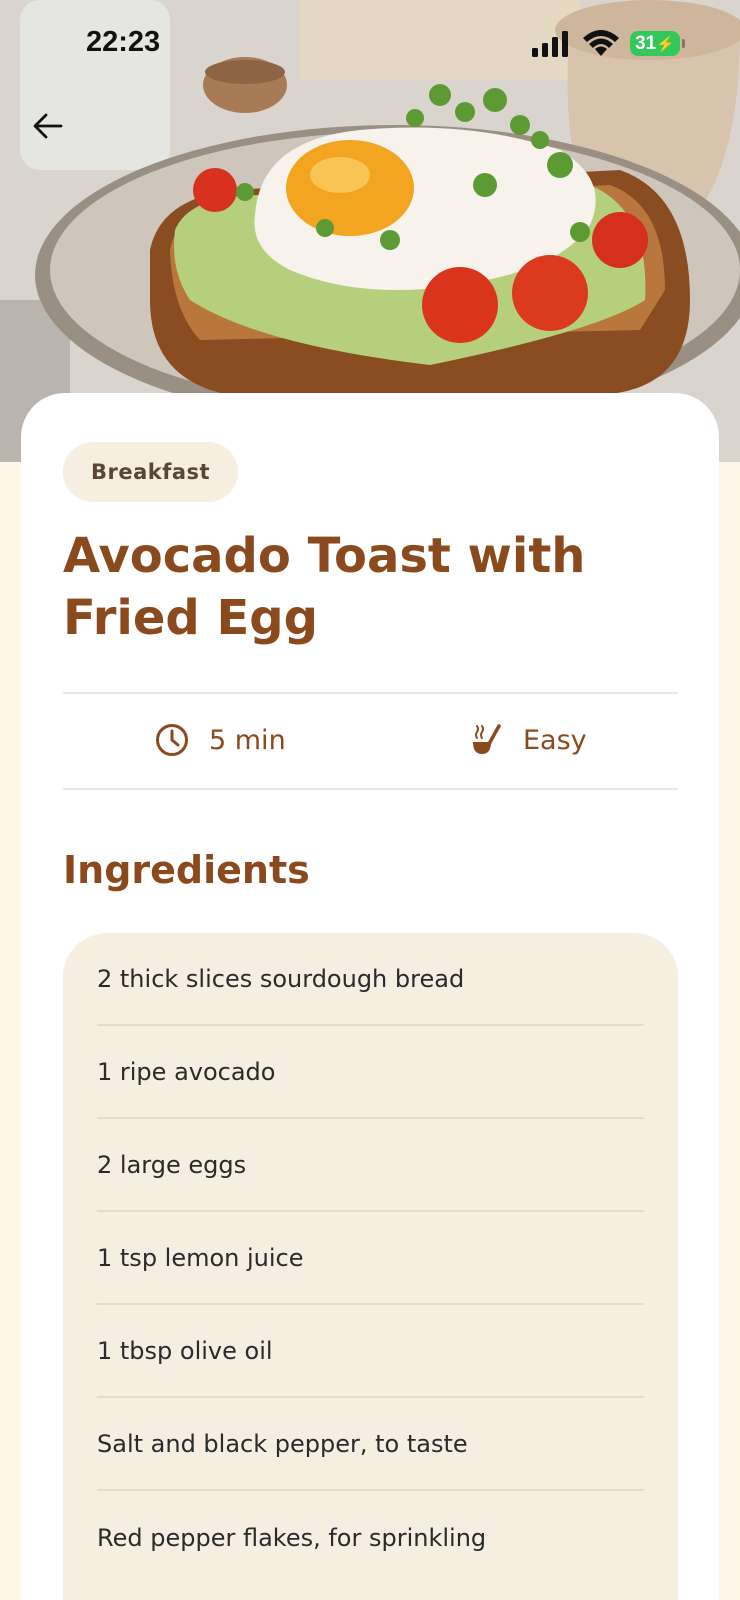  What do you see at coordinates (247, 740) in the screenshot?
I see `cook-time-value: 5 min` at bounding box center [247, 740].